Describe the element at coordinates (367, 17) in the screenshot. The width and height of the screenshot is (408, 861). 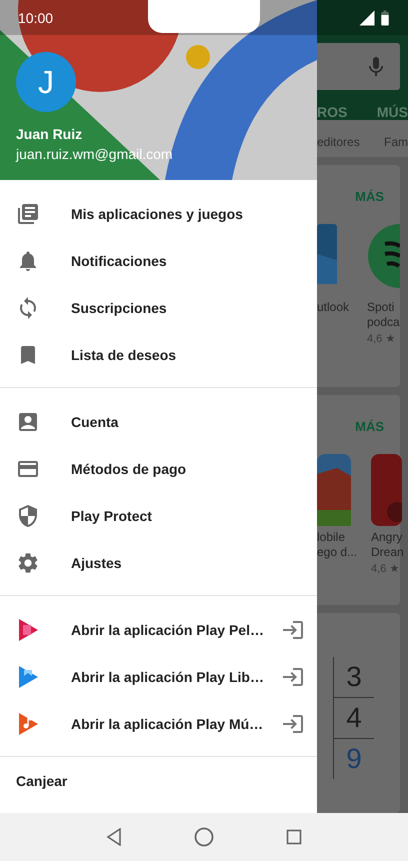
I see `signal-icon` at that location.